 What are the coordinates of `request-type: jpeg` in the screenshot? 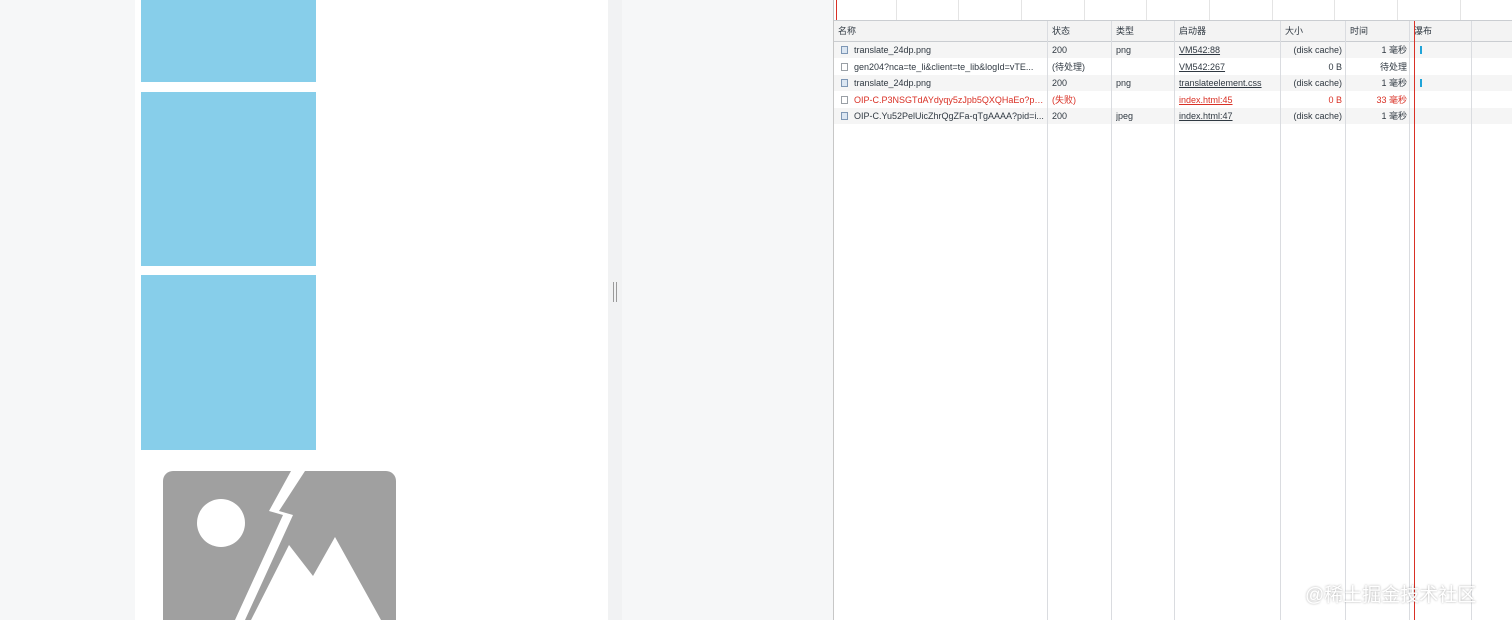 It's located at (1125, 116).